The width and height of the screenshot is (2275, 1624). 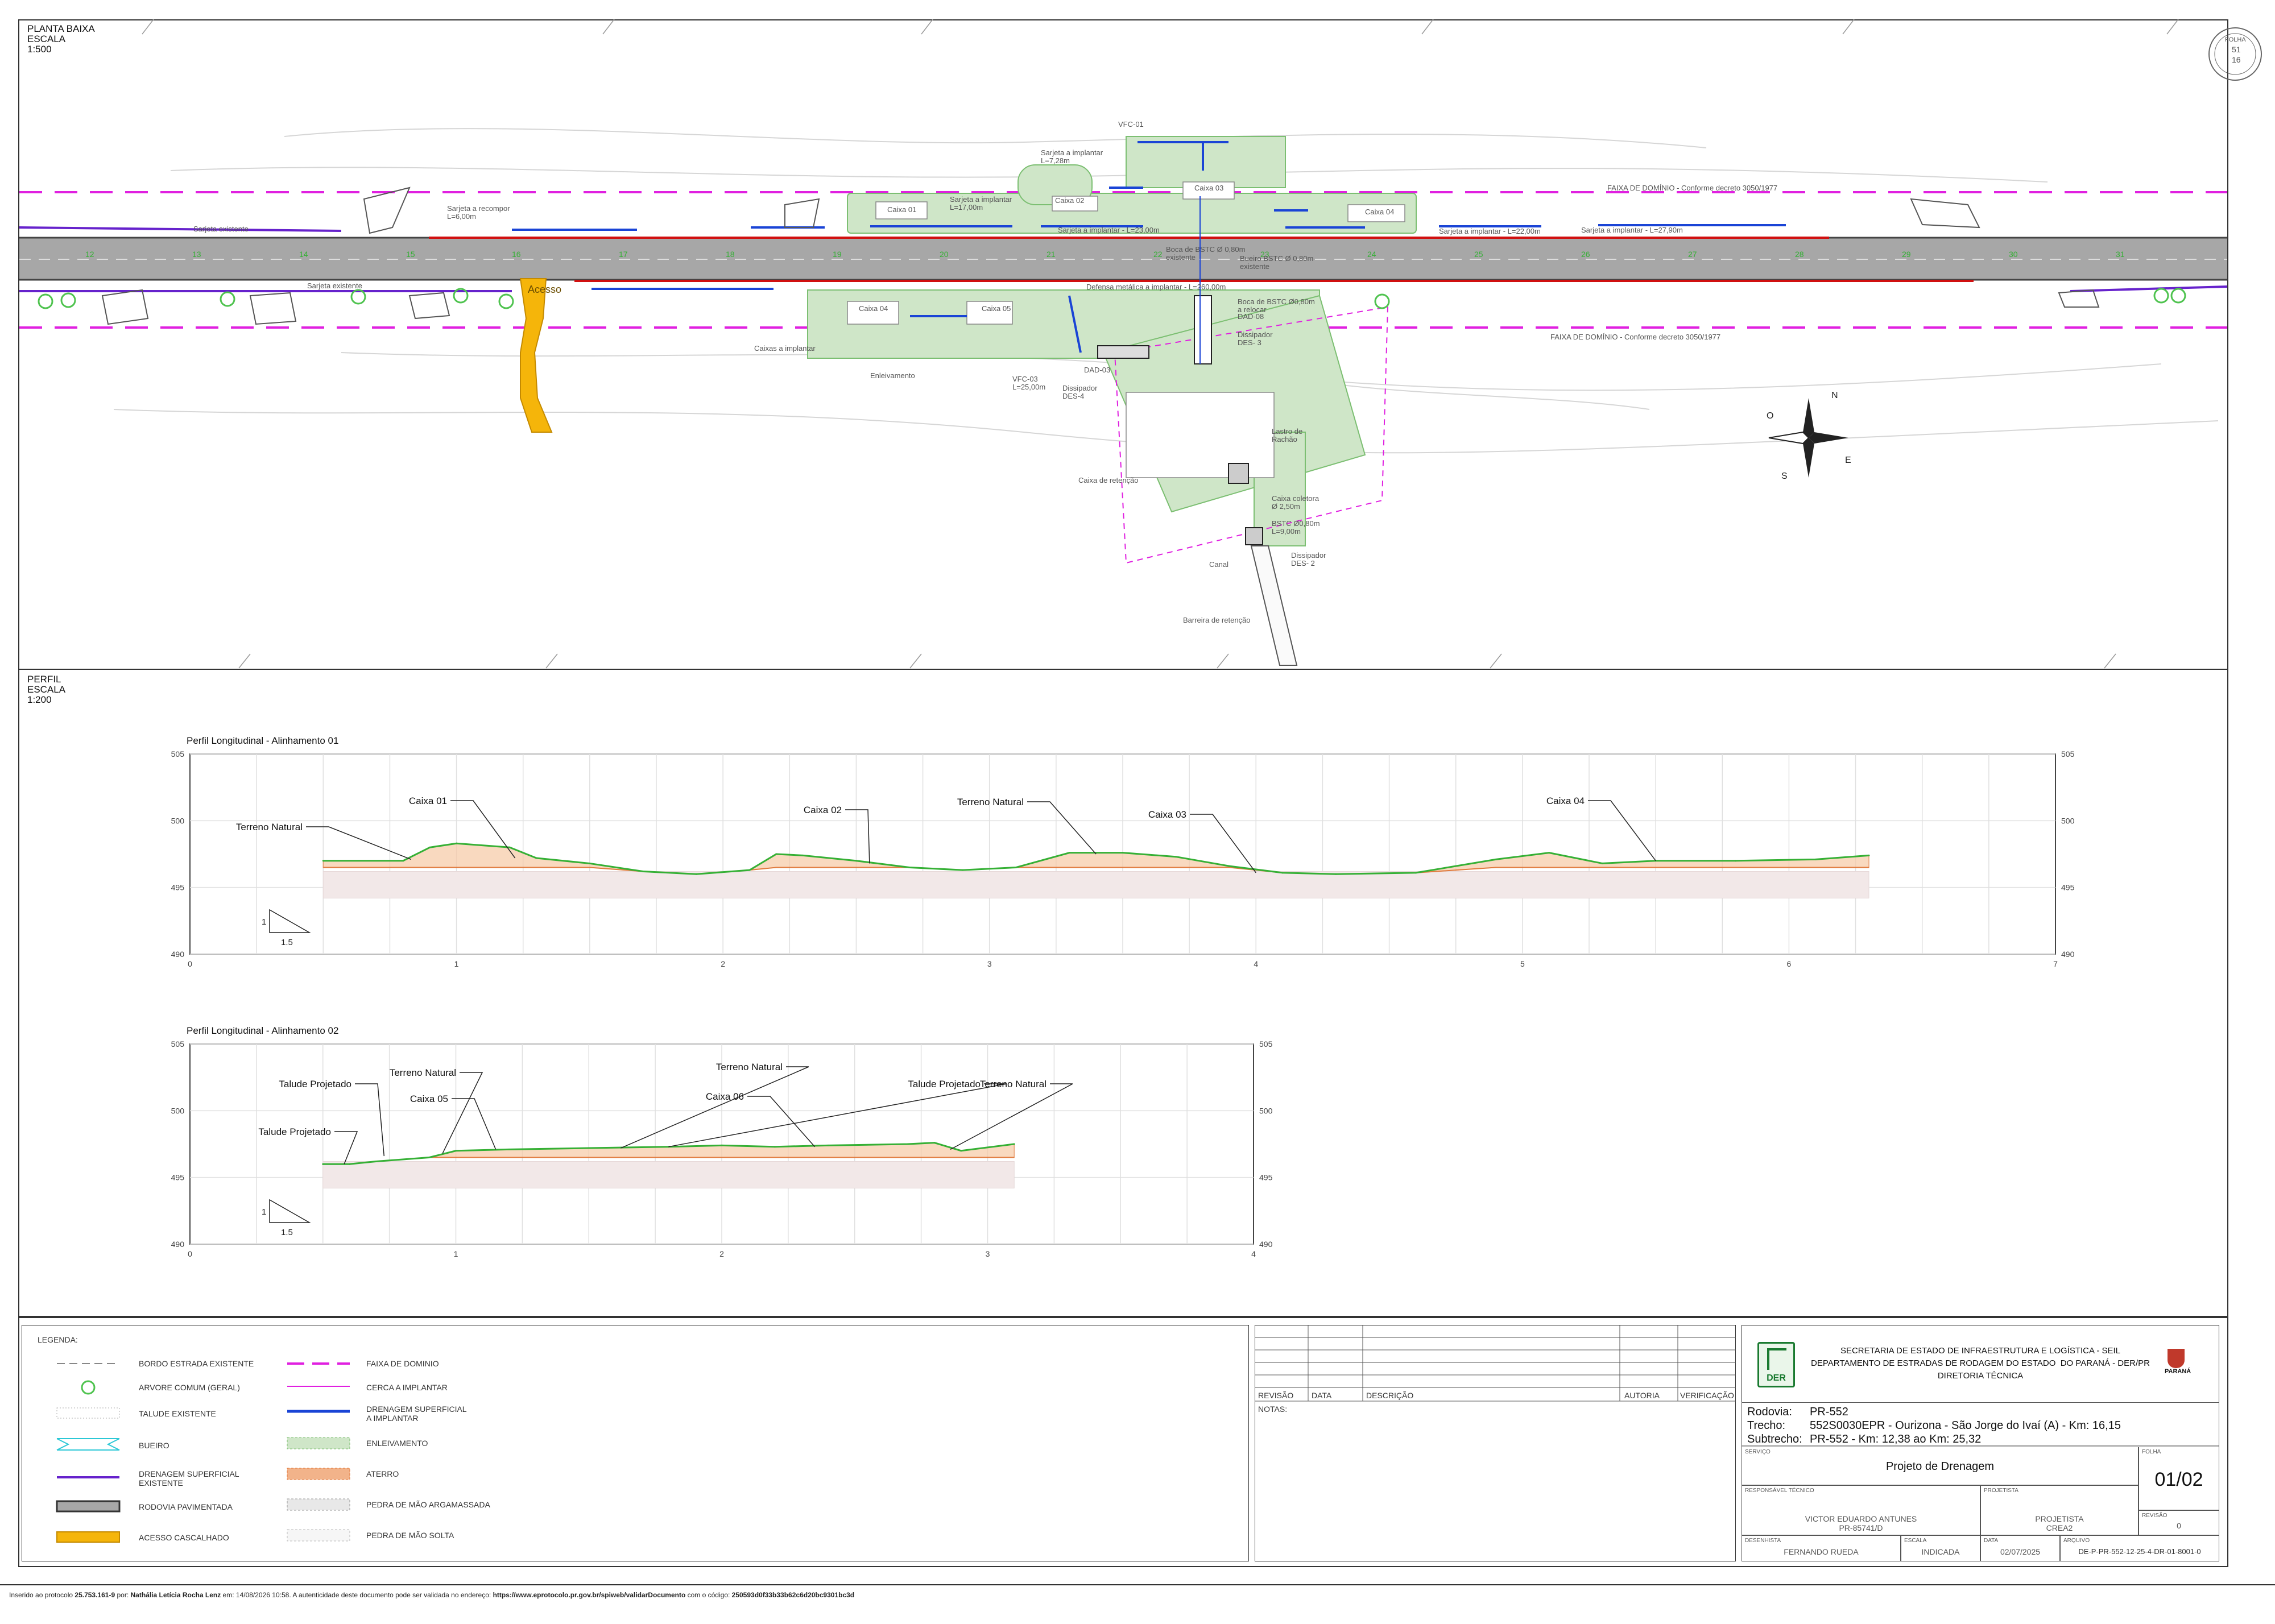 I want to click on folha-label: FOLHA, so click(x=2151, y=1452).